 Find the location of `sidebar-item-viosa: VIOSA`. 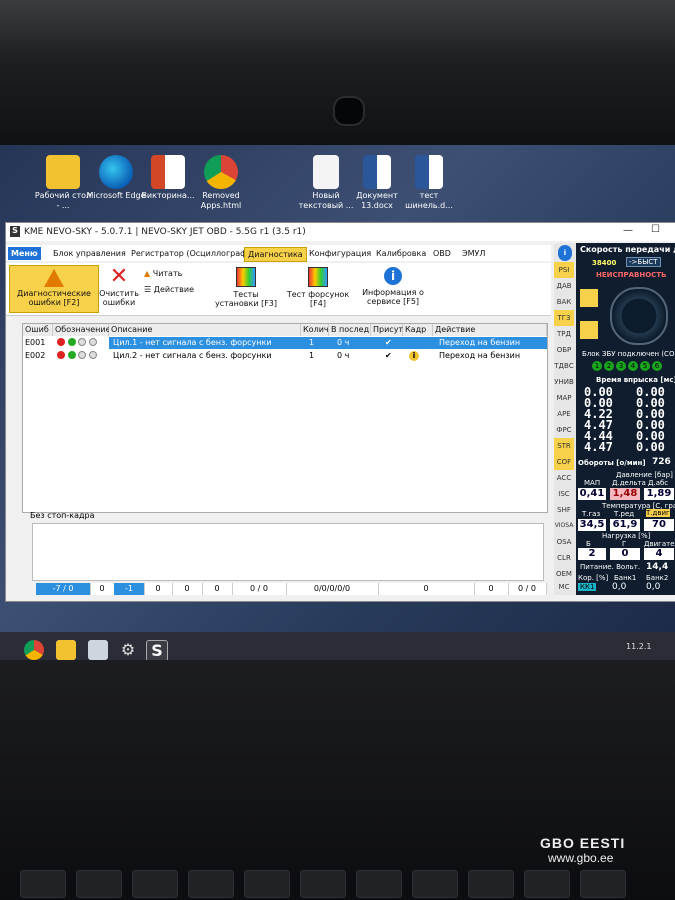

sidebar-item-viosa: VIOSA is located at coordinates (564, 526).